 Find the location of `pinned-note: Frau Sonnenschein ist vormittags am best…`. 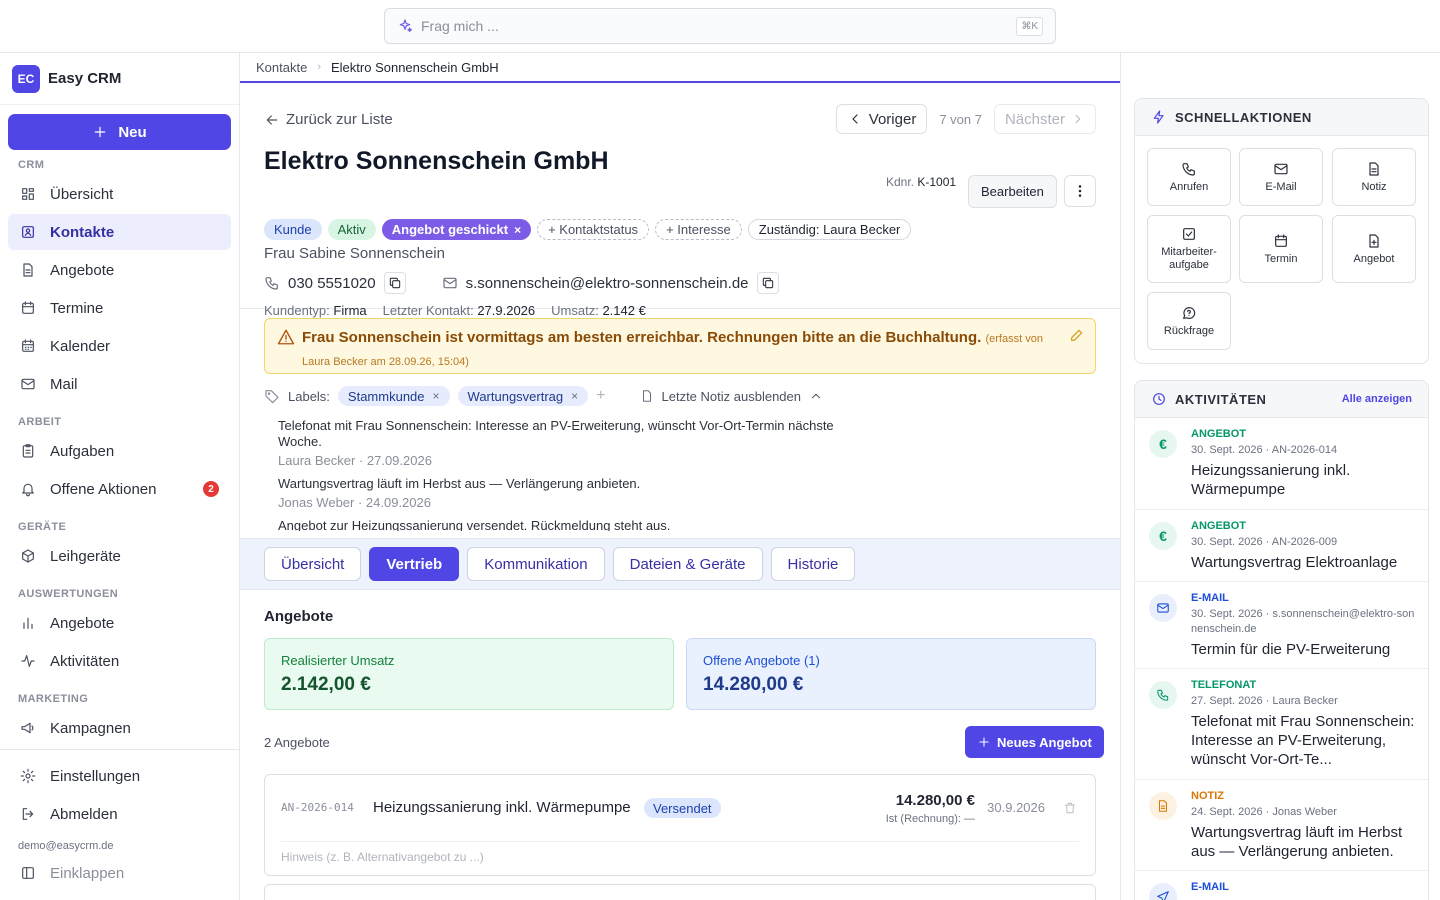

pinned-note: Frau Sonnenschein ist vormittags am best… is located at coordinates (680, 346).